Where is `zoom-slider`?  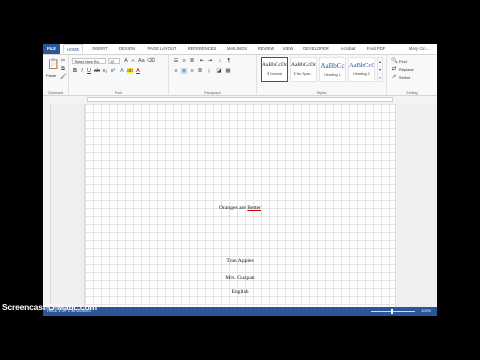
zoom-slider is located at coordinates (393, 311).